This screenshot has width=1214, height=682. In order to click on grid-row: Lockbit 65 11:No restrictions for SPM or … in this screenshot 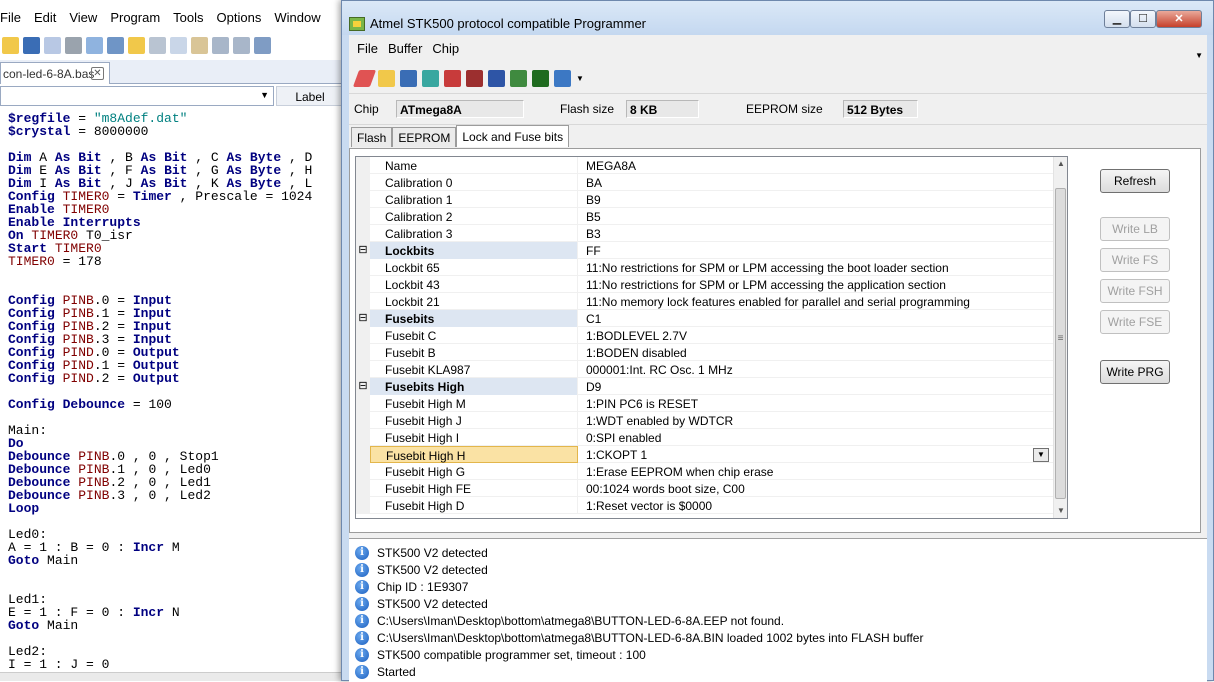, I will do `click(704, 267)`.